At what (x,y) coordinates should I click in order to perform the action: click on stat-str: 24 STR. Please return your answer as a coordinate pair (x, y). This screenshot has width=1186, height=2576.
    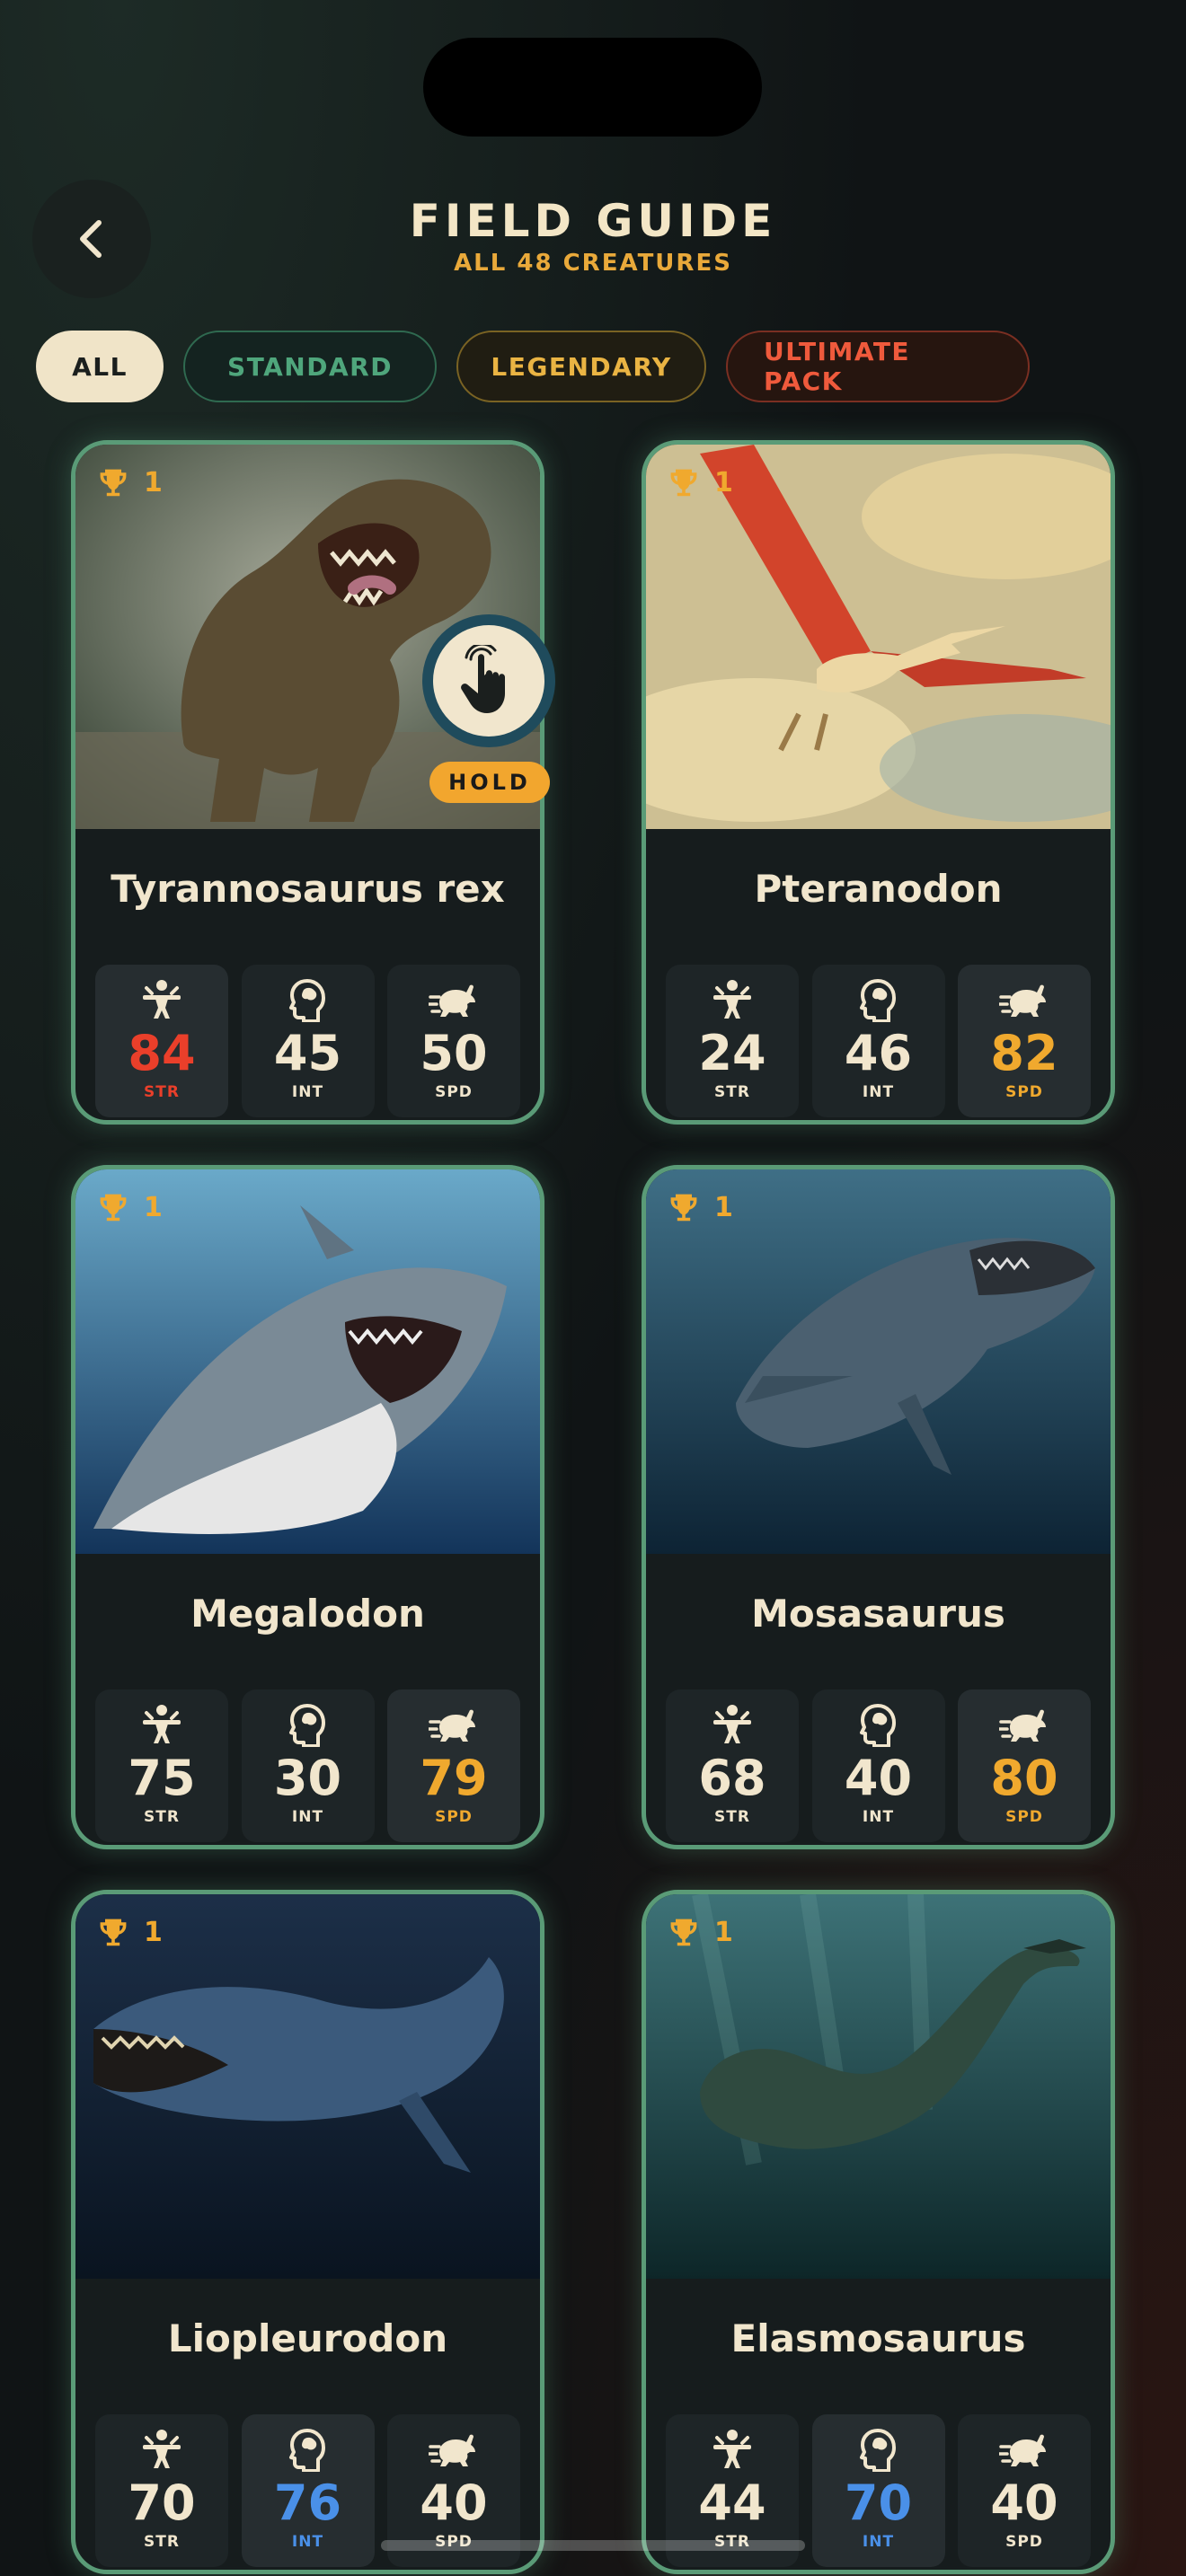
    Looking at the image, I should click on (732, 1041).